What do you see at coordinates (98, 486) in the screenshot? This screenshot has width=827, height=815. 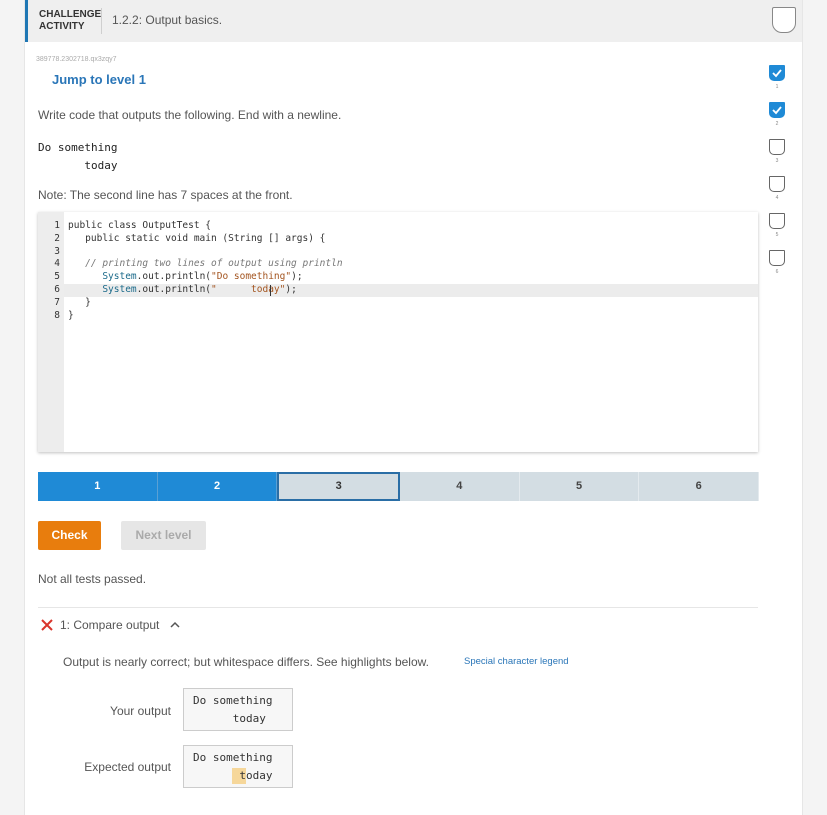 I see `level-tab-1: 1` at bounding box center [98, 486].